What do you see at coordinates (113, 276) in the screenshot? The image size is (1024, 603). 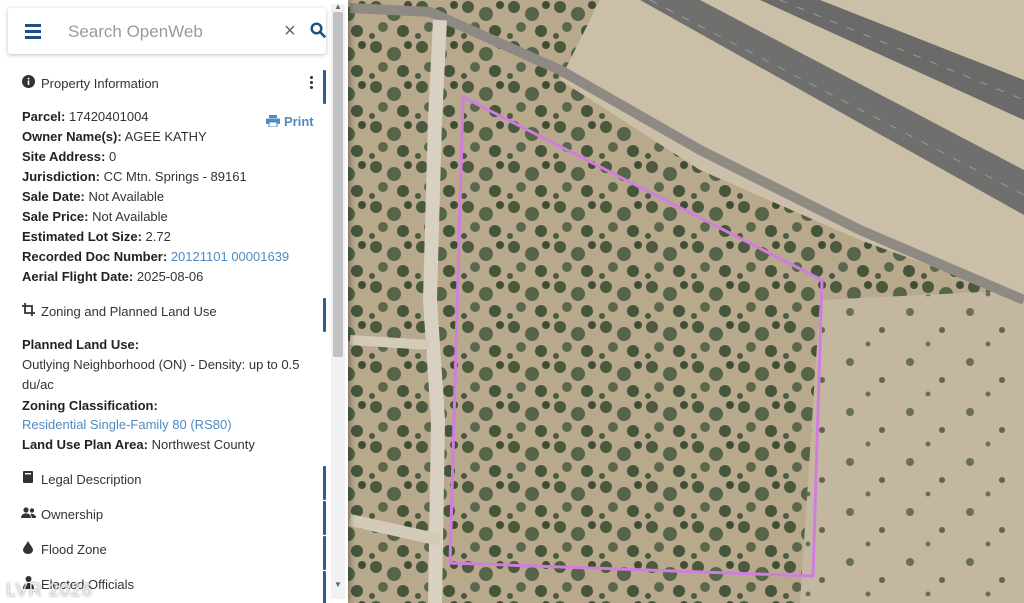 I see `field-aerial-date: Aerial Flight Date: 2025-08-06` at bounding box center [113, 276].